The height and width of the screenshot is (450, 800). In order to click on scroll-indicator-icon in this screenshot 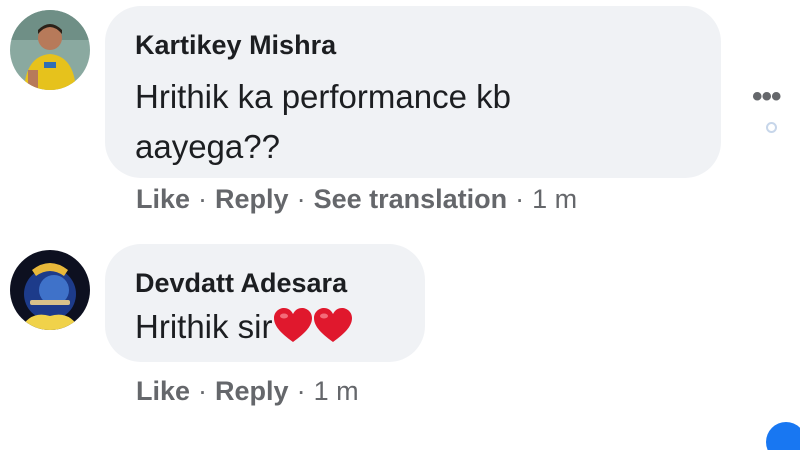, I will do `click(783, 436)`.